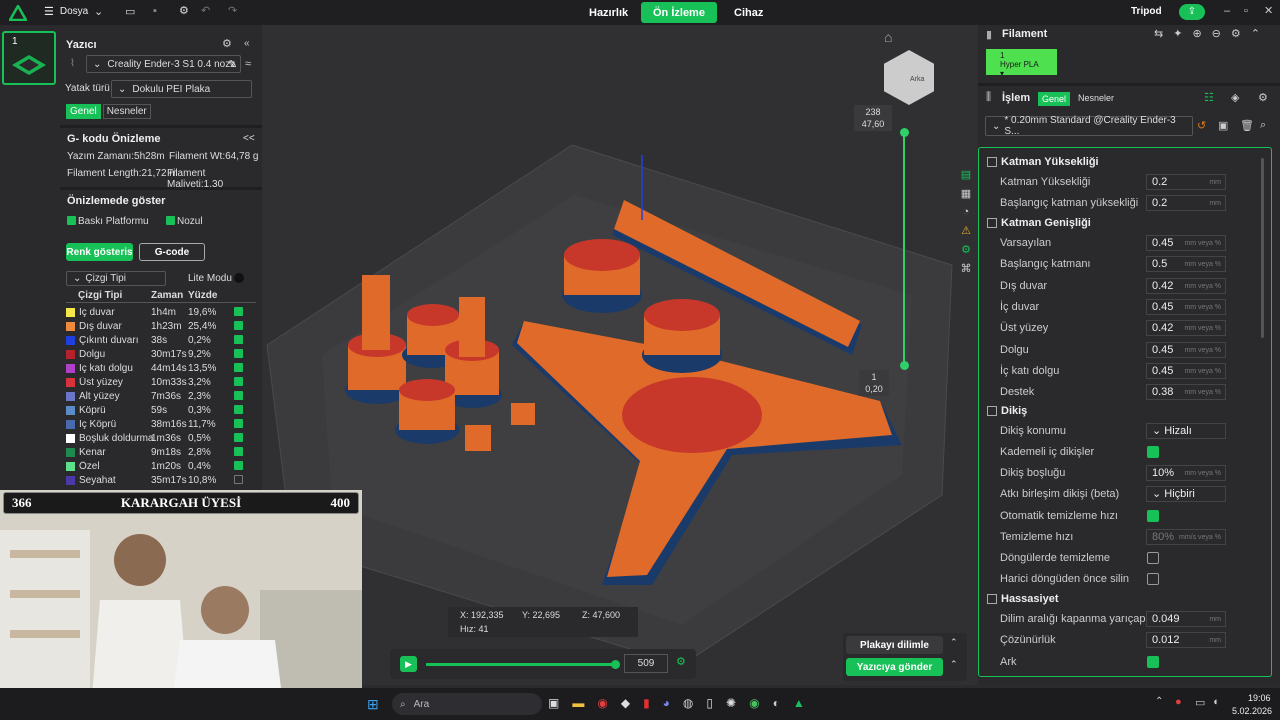  Describe the element at coordinates (373, 704) in the screenshot. I see `windows-start-icon: ⊞` at that location.